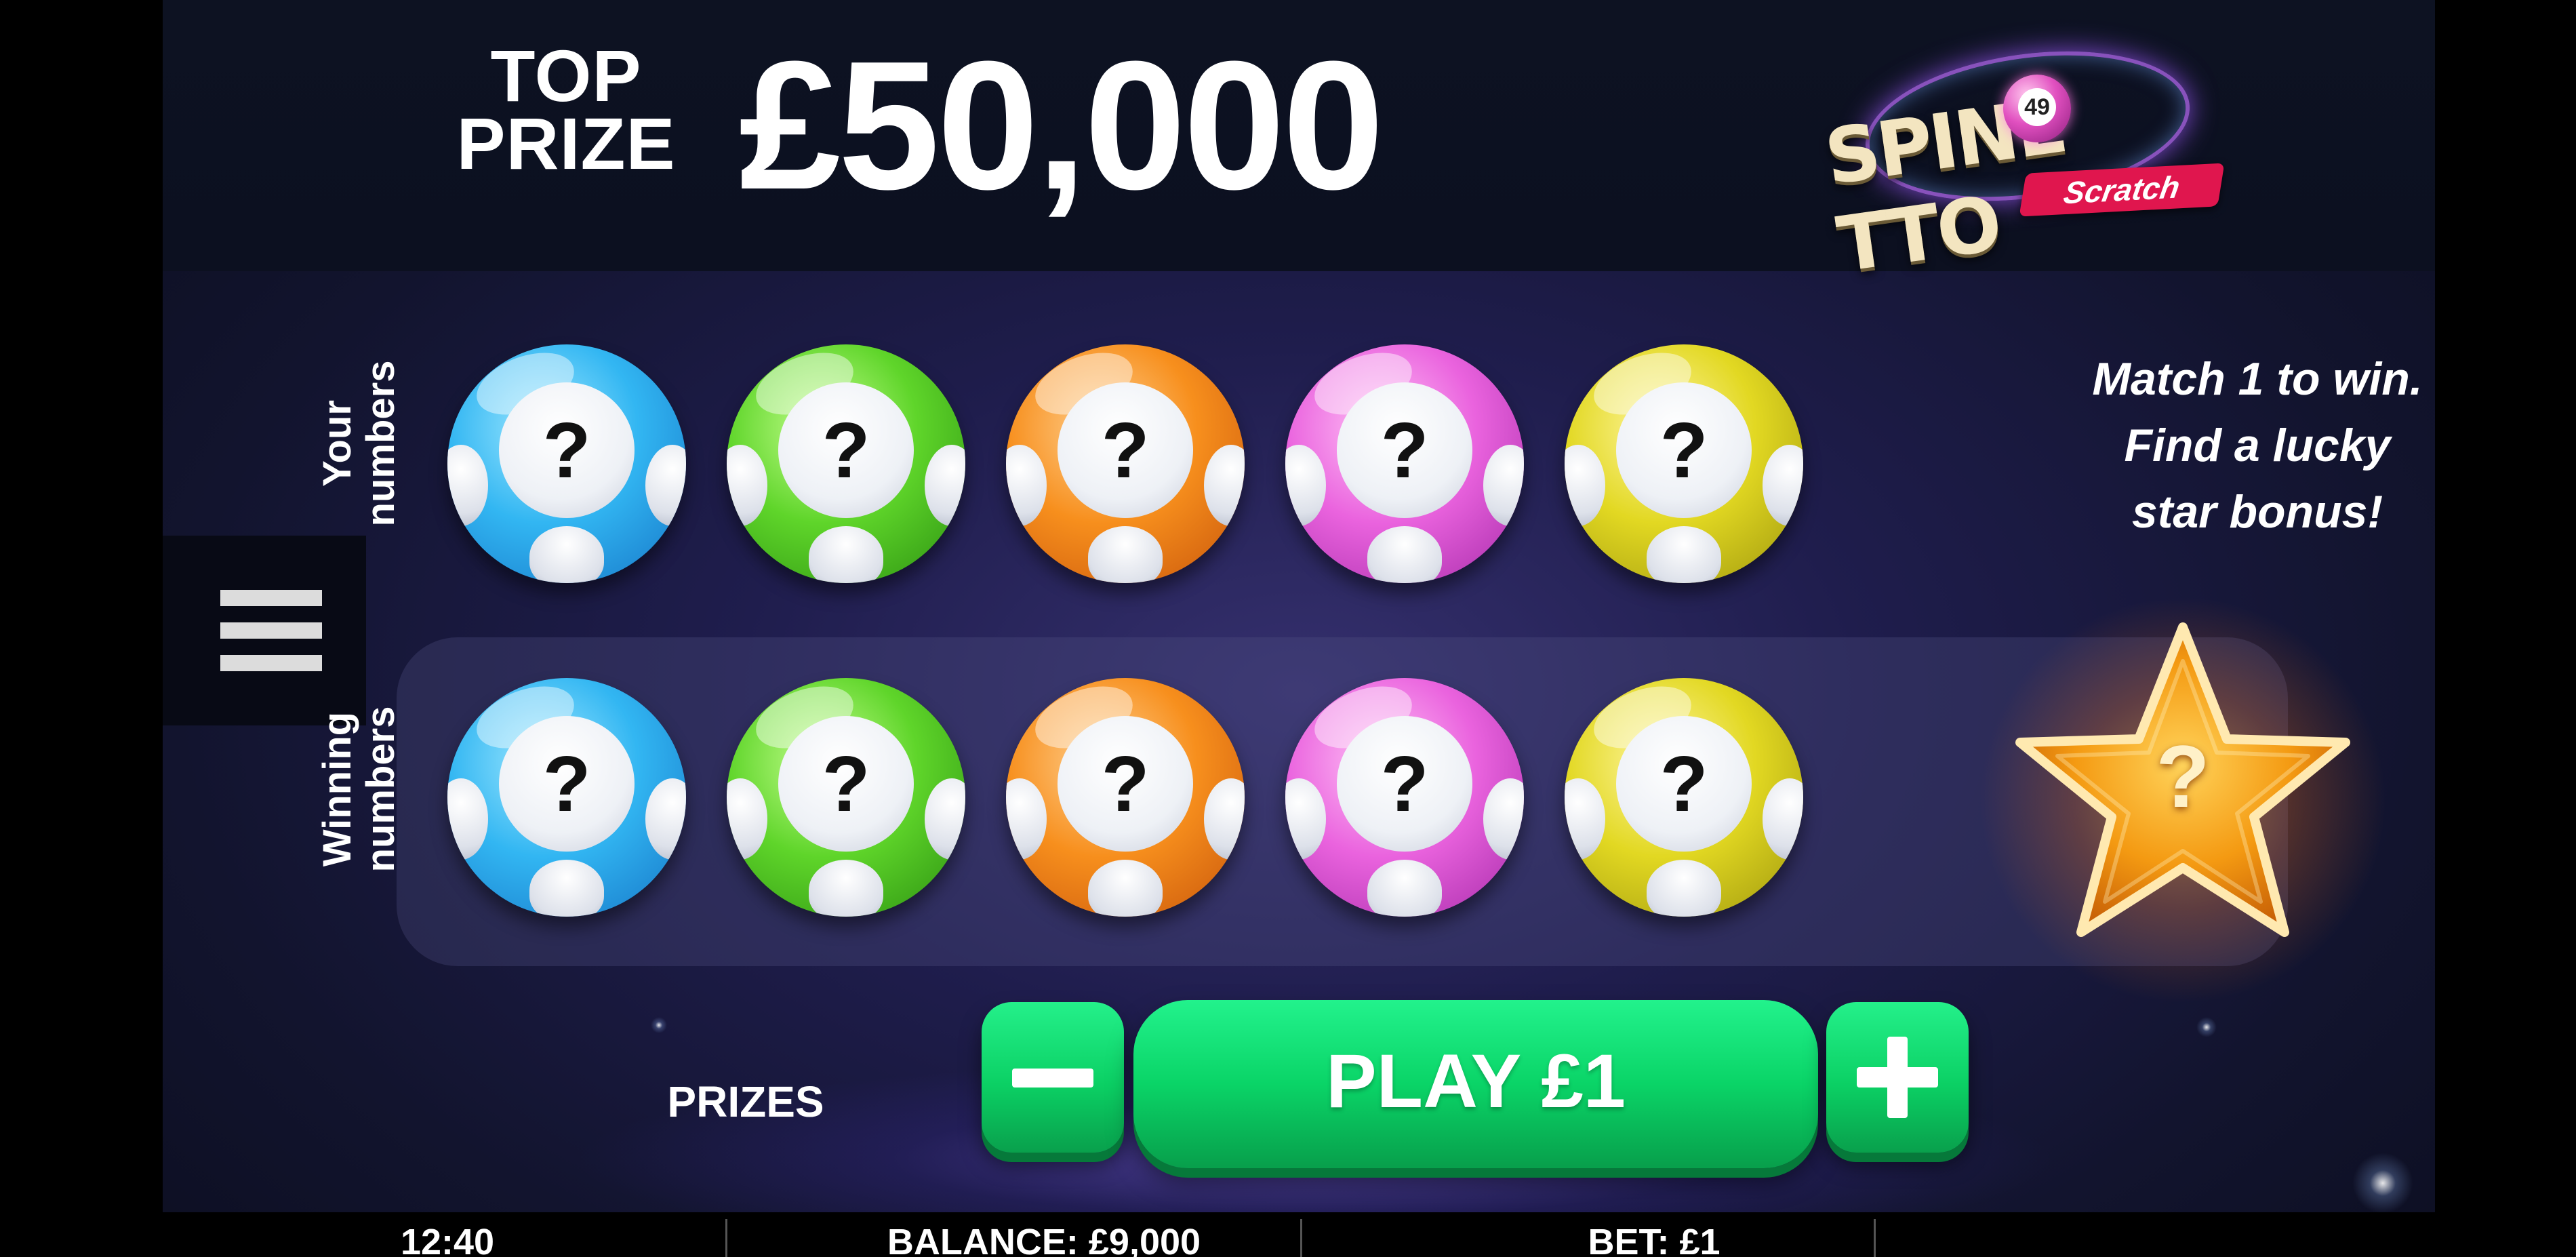 The width and height of the screenshot is (2576, 1257). I want to click on decrease-bet-button, so click(1053, 1077).